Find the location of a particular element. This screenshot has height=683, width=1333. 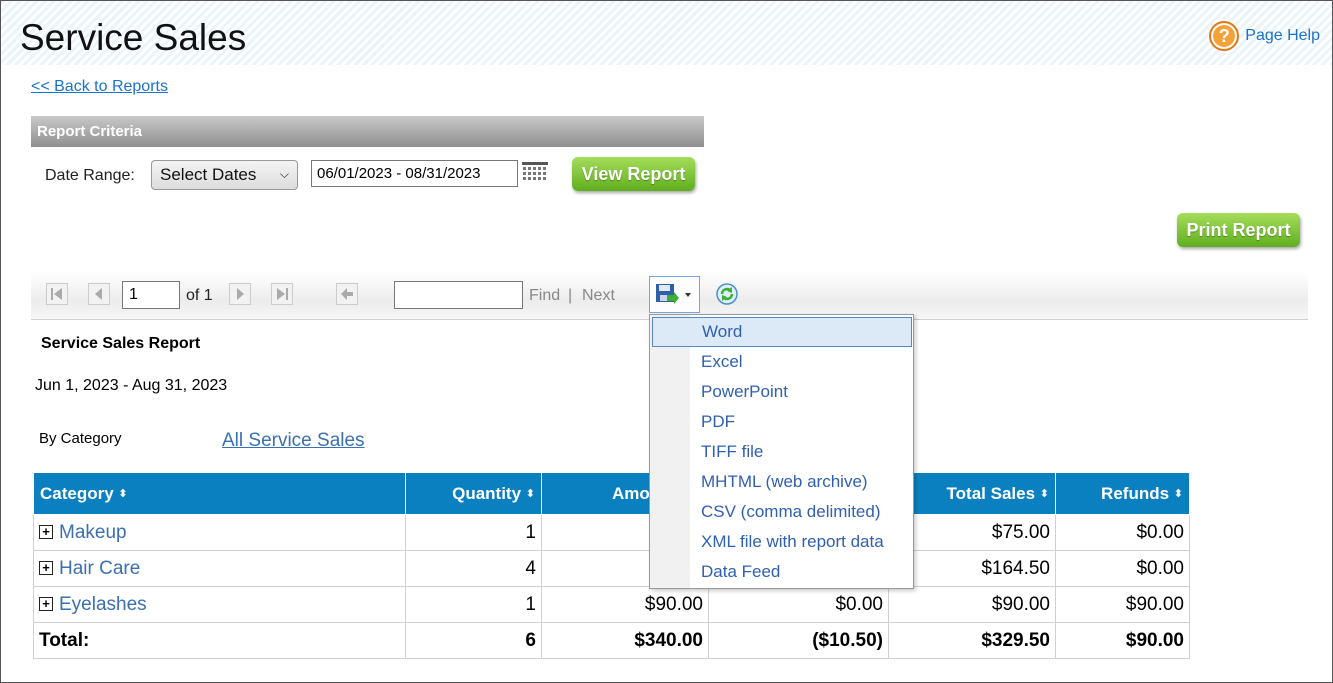

total-sales-cell: $90.00 is located at coordinates (972, 604).